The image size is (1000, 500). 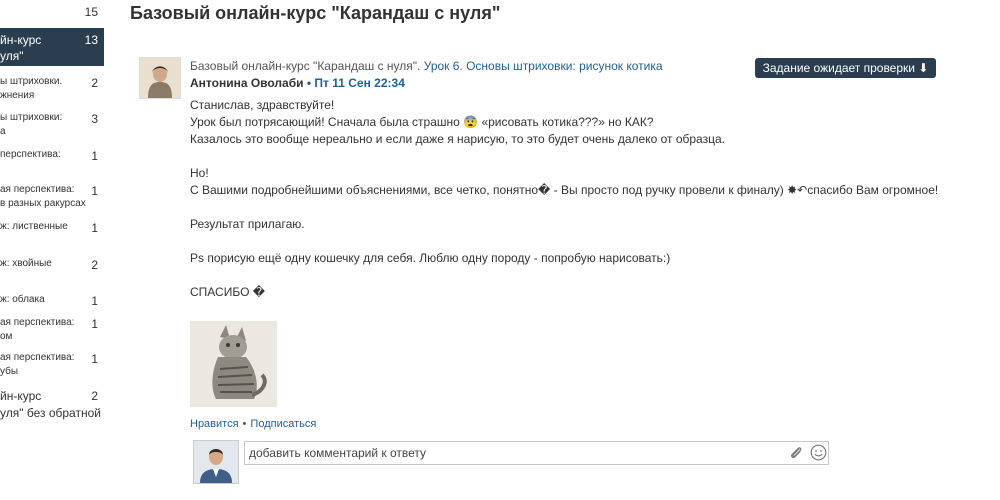 What do you see at coordinates (52, 366) in the screenshot?
I see `sidebar-item: ая перспектива: убы 1` at bounding box center [52, 366].